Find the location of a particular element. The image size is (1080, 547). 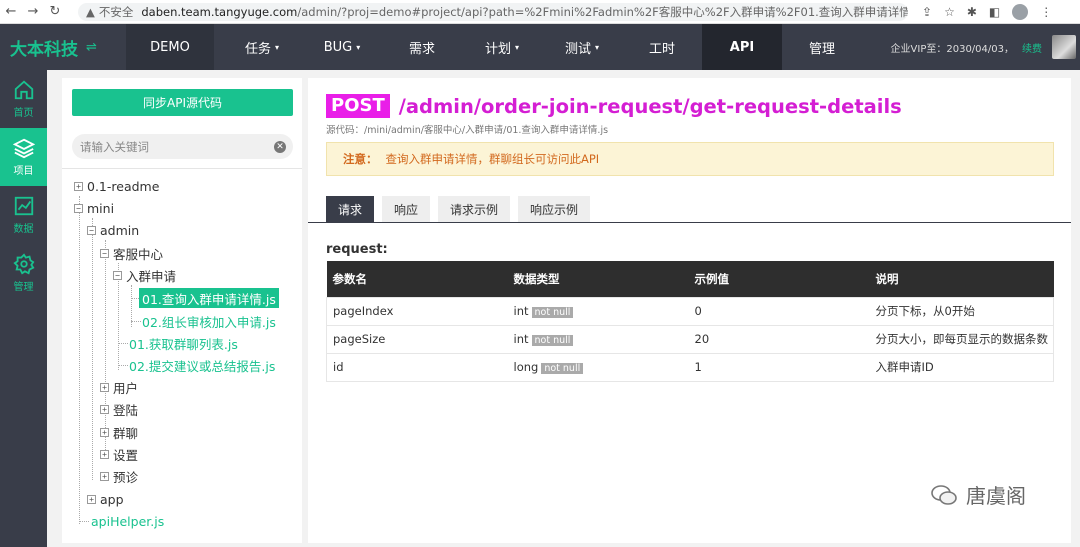

tree-node: − 客服中心 is located at coordinates (131, 253).